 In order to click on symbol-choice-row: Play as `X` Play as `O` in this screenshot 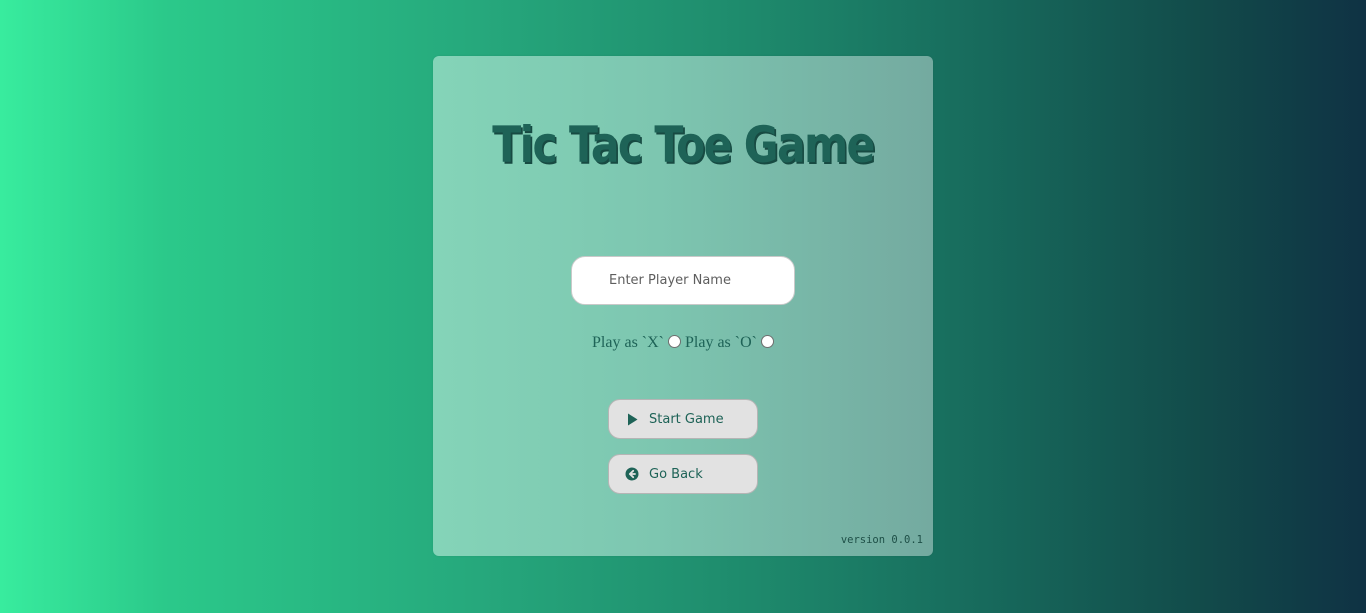, I will do `click(683, 343)`.